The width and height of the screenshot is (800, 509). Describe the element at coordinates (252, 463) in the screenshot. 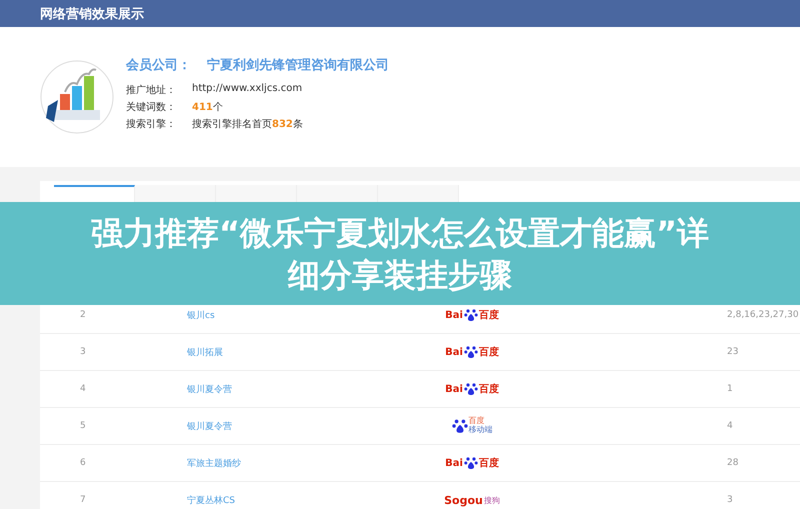

I see `keyword-link: 军旅主题婚纱` at that location.